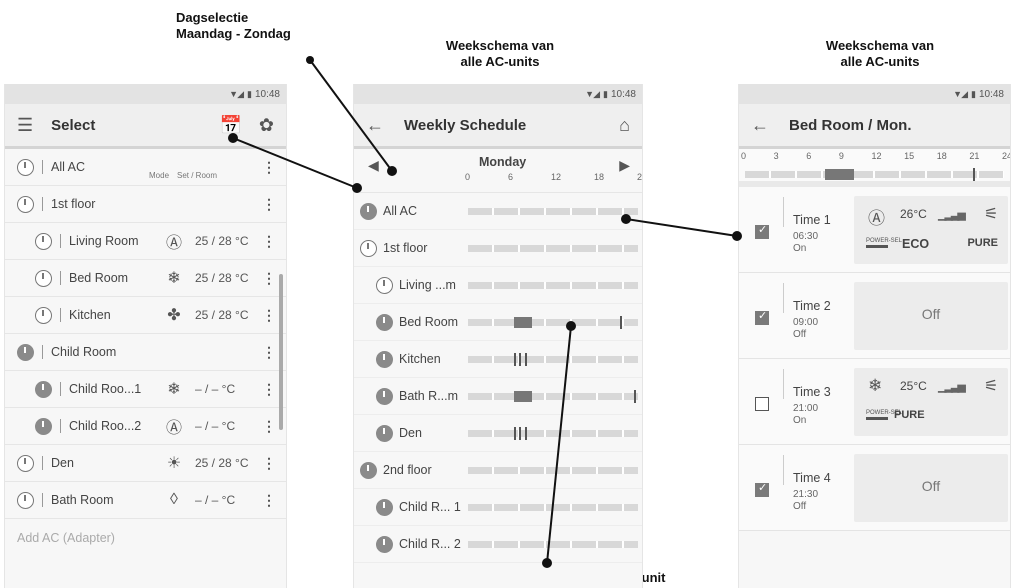 The width and height of the screenshot is (1011, 588). What do you see at coordinates (231, 125) in the screenshot?
I see `calendar-icon: 📅` at bounding box center [231, 125].